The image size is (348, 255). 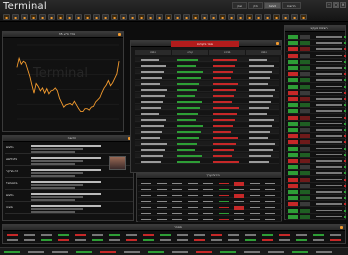 What do you see at coordinates (329, 5) in the screenshot?
I see `minimize-button: -` at bounding box center [329, 5].